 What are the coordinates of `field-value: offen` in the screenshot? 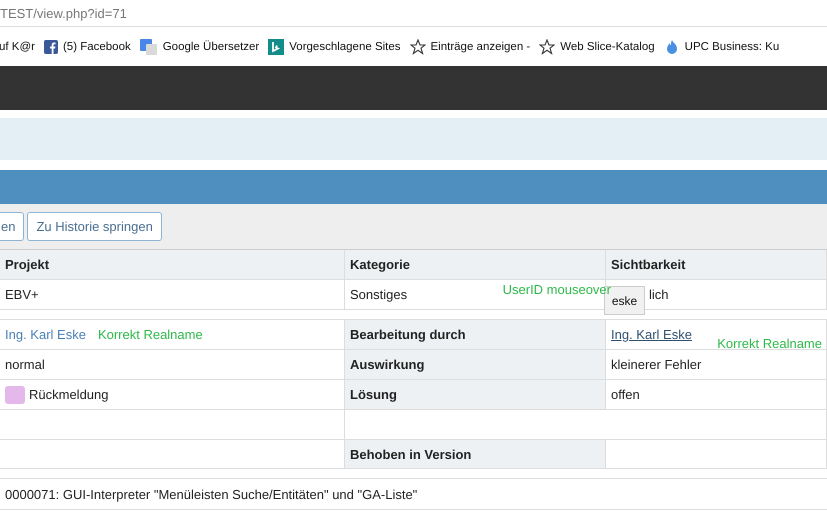 It's located at (625, 394).